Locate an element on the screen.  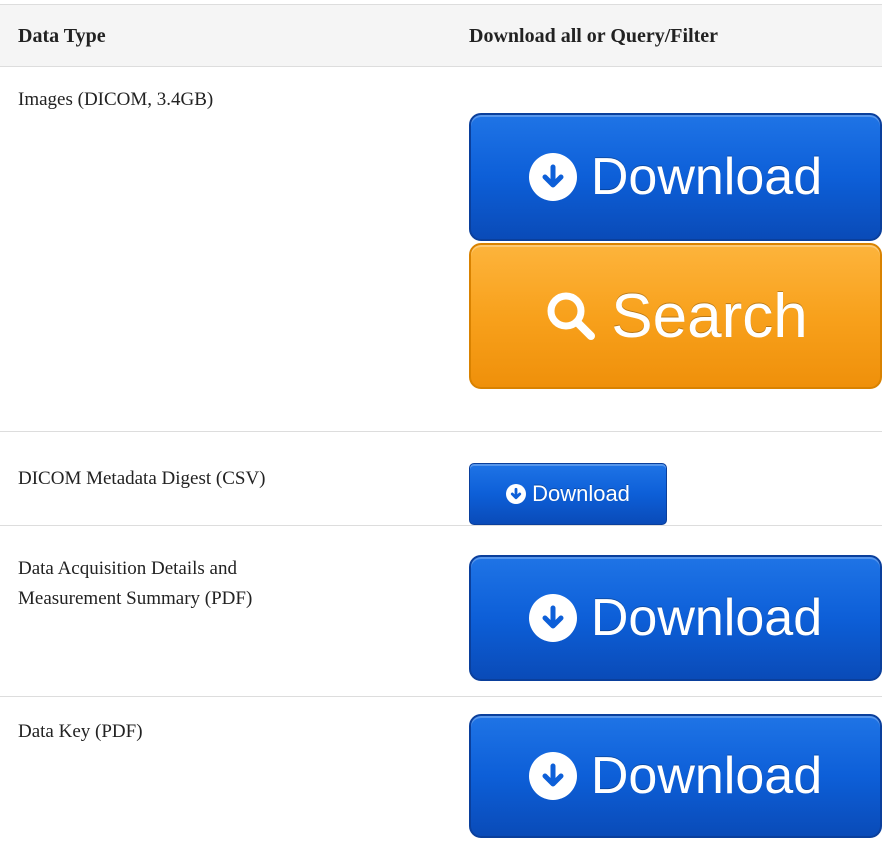
column-header-download: Download all or Query/Filter is located at coordinates (594, 36).